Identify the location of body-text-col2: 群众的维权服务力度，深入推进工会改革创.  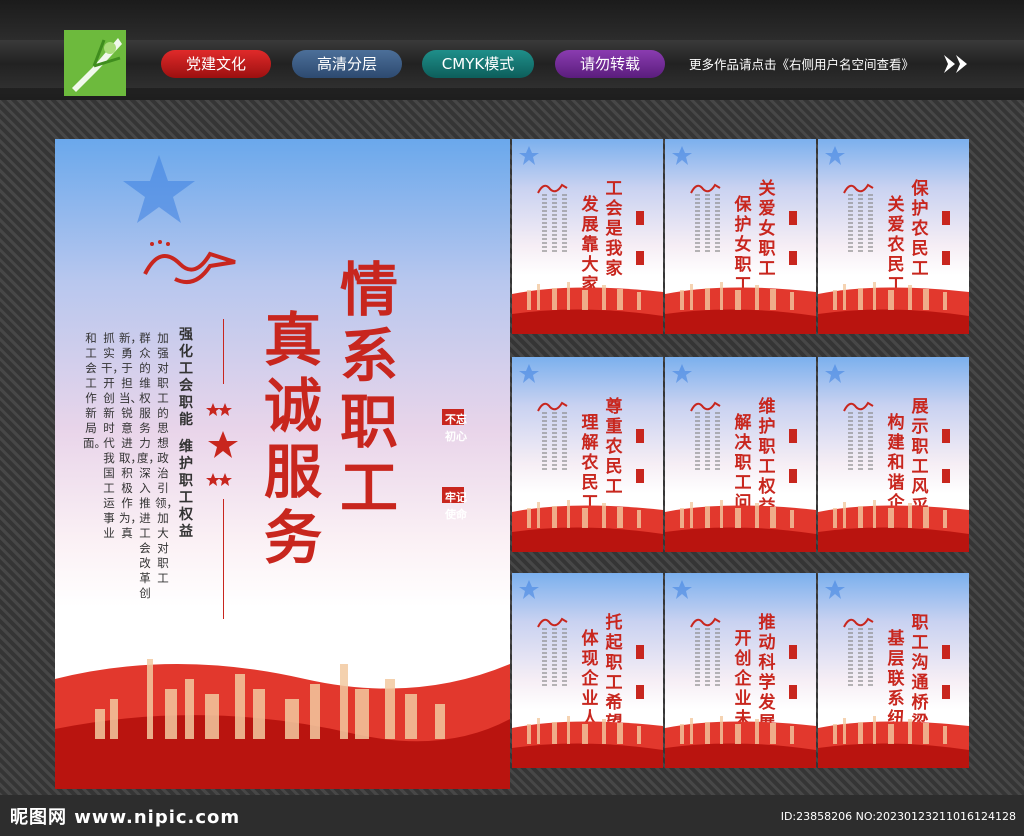
(148, 465).